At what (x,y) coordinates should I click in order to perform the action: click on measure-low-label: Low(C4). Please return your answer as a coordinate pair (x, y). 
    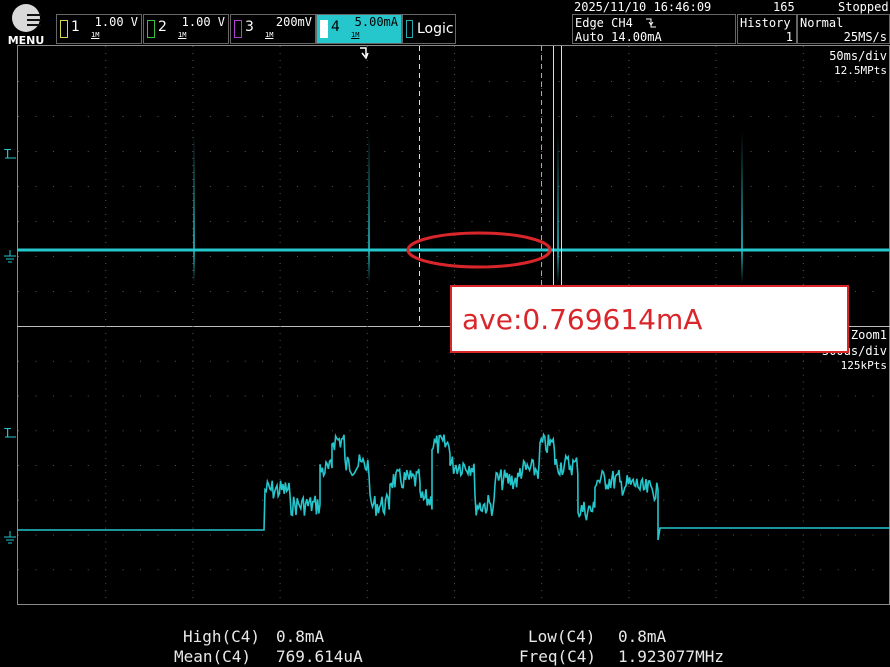
    Looking at the image, I should click on (562, 636).